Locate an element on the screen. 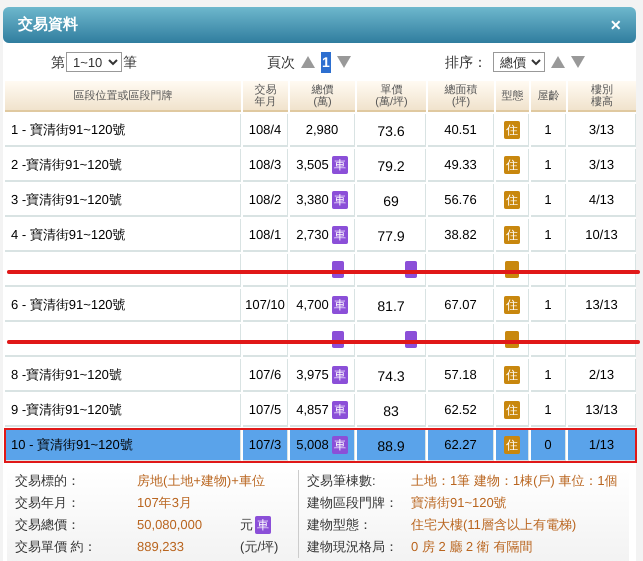 This screenshot has width=643, height=561. page-number: 1 is located at coordinates (326, 62).